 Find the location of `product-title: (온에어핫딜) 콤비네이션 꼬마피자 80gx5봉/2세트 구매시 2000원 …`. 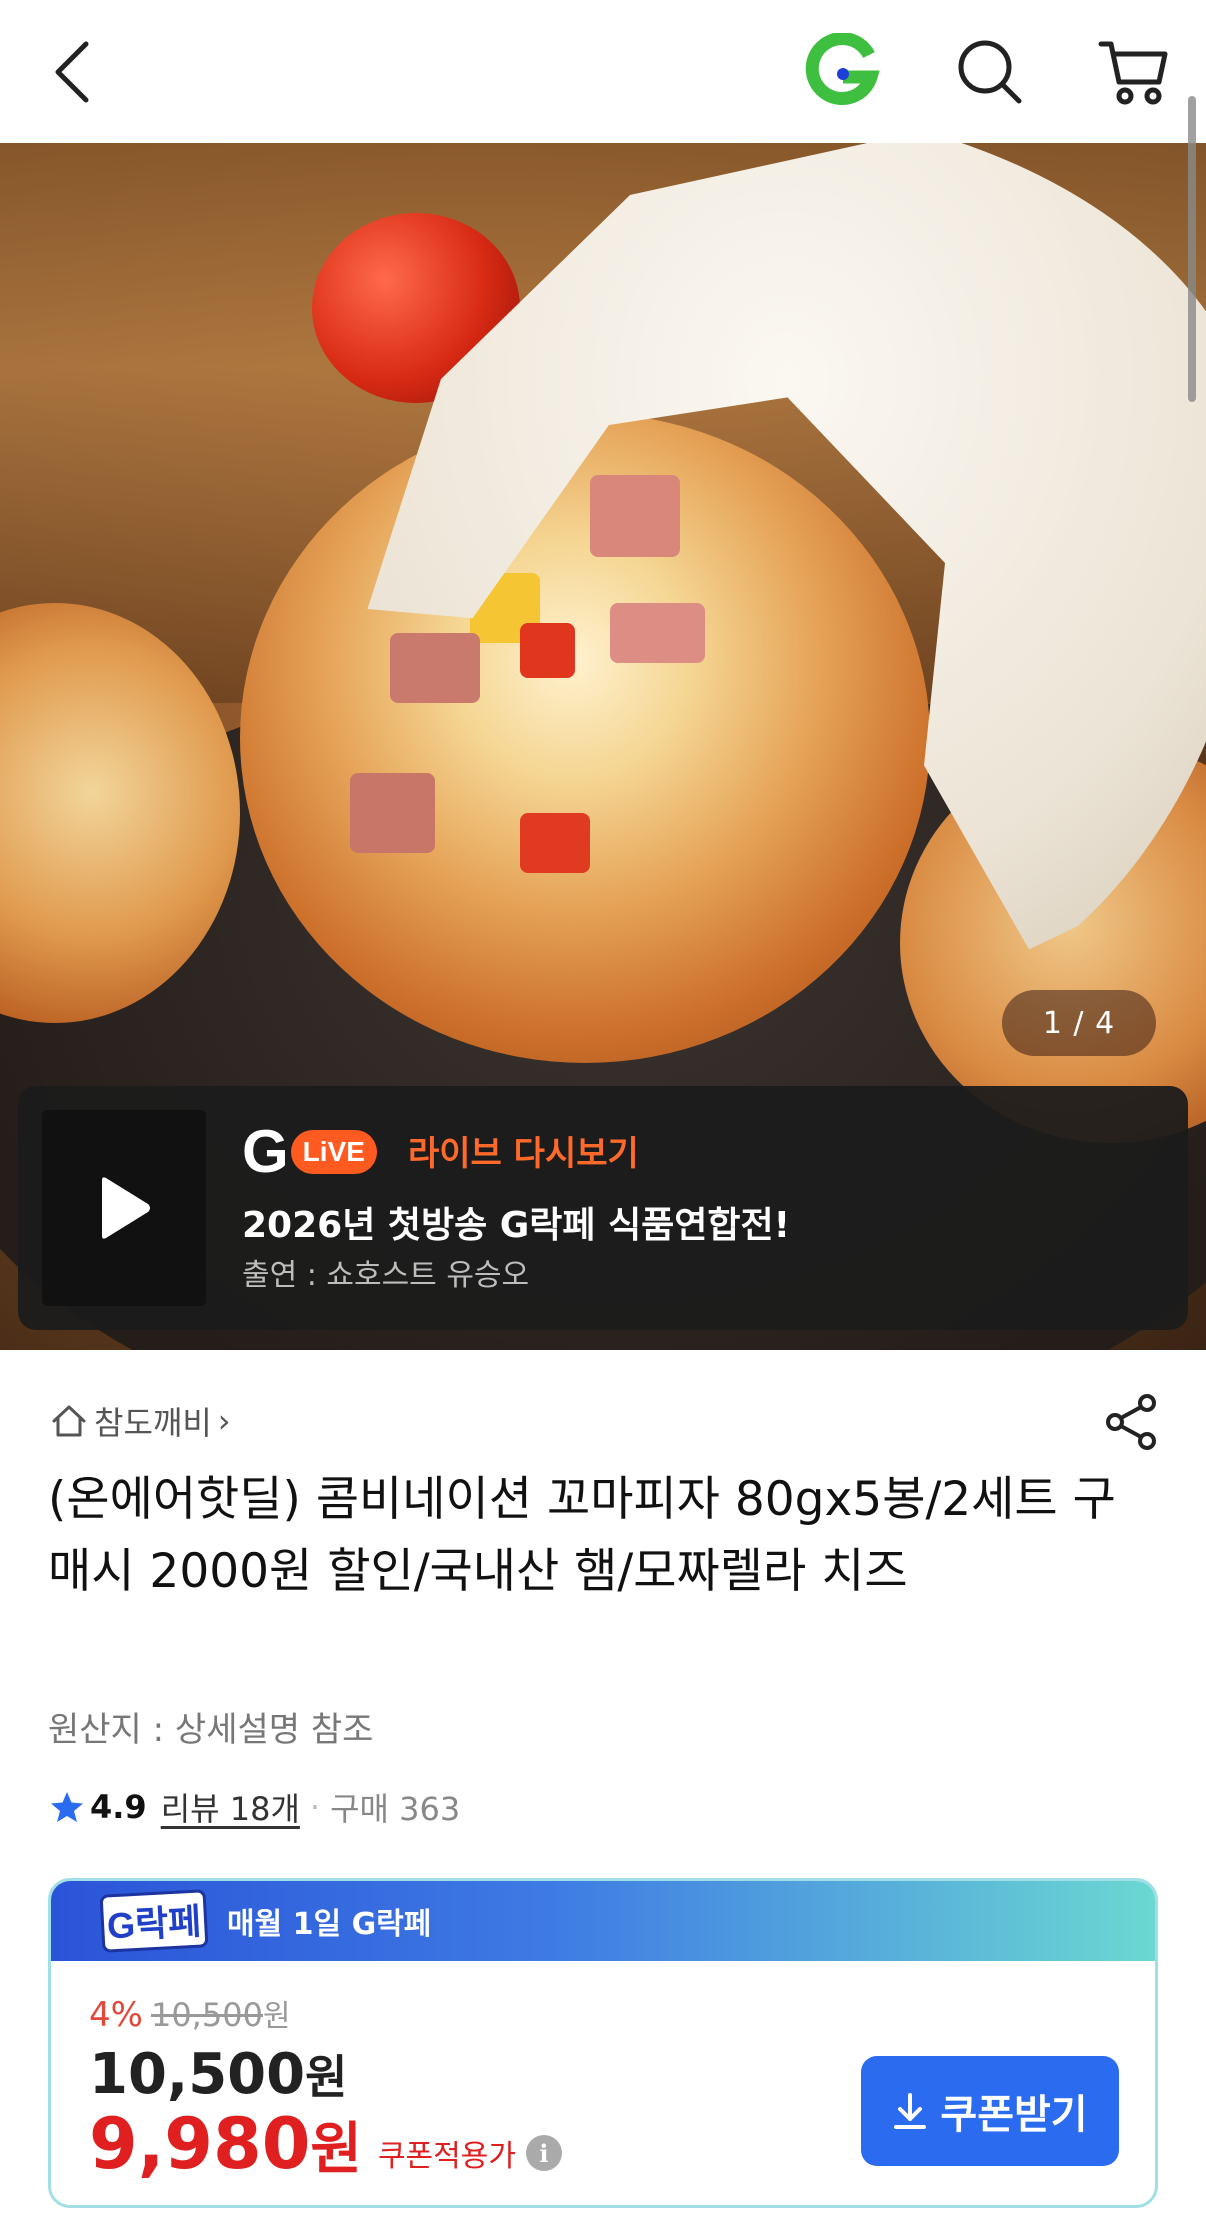

product-title: (온에어핫딜) 콤비네이션 꼬마피자 80gx5봉/2세트 구매시 2000원 … is located at coordinates (582, 1535).